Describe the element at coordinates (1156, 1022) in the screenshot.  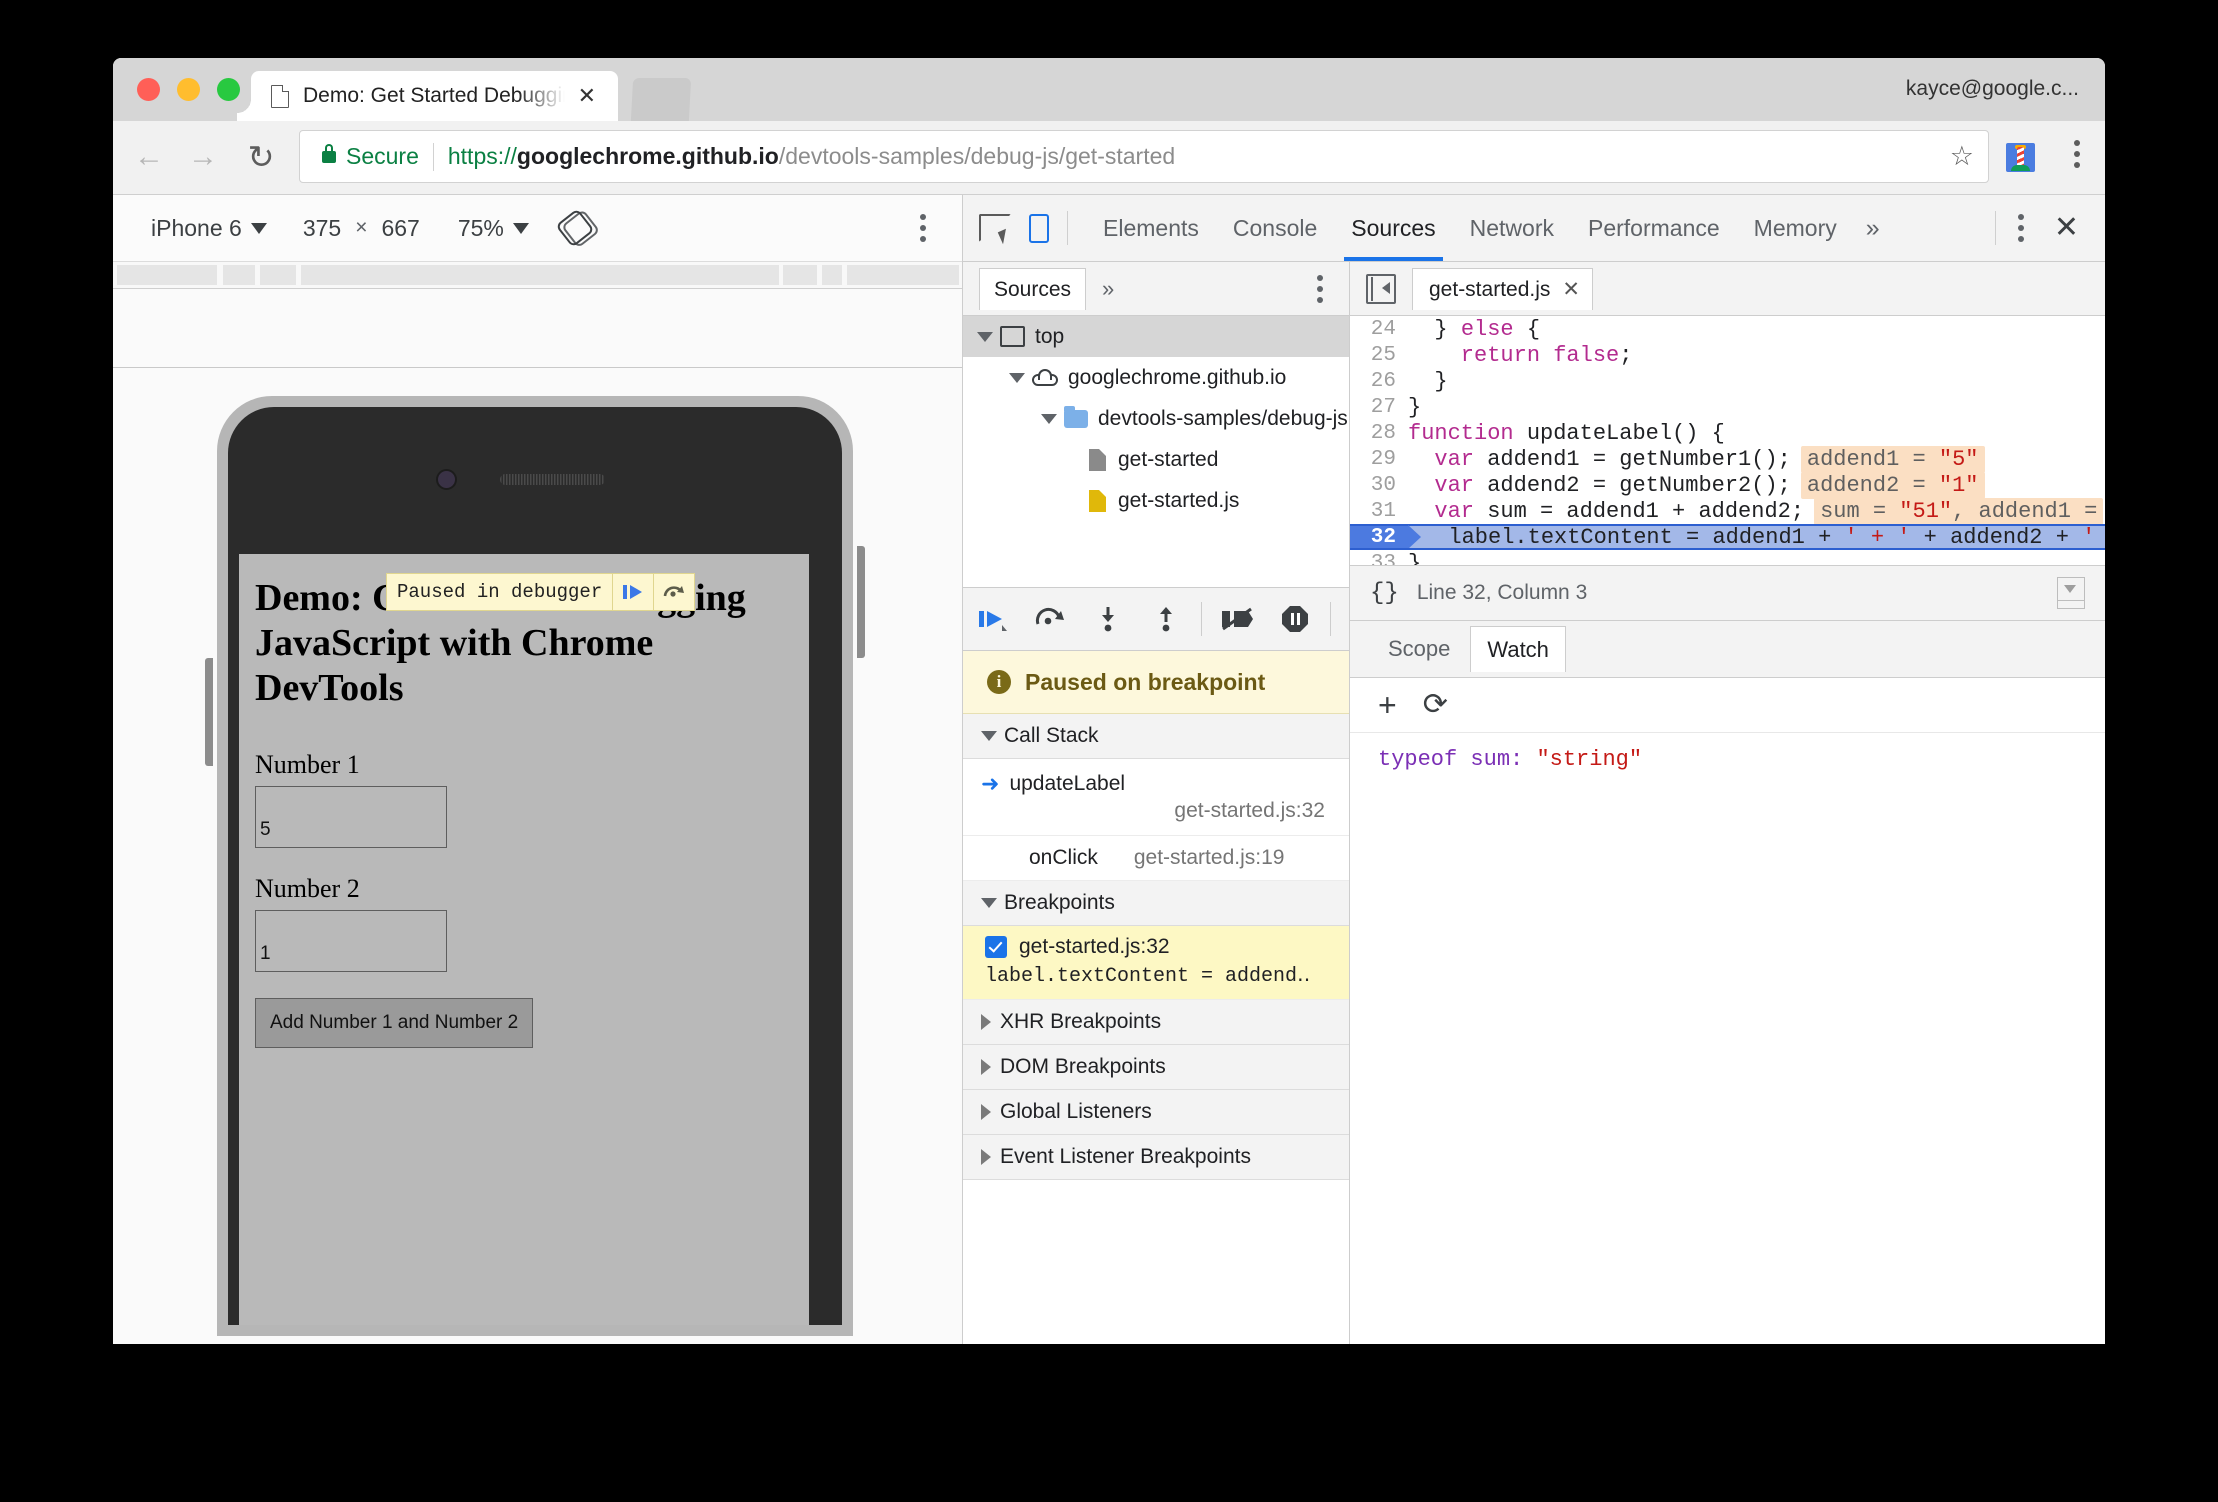
I see `xhr-breakpoints-header: XHR Breakpoints` at that location.